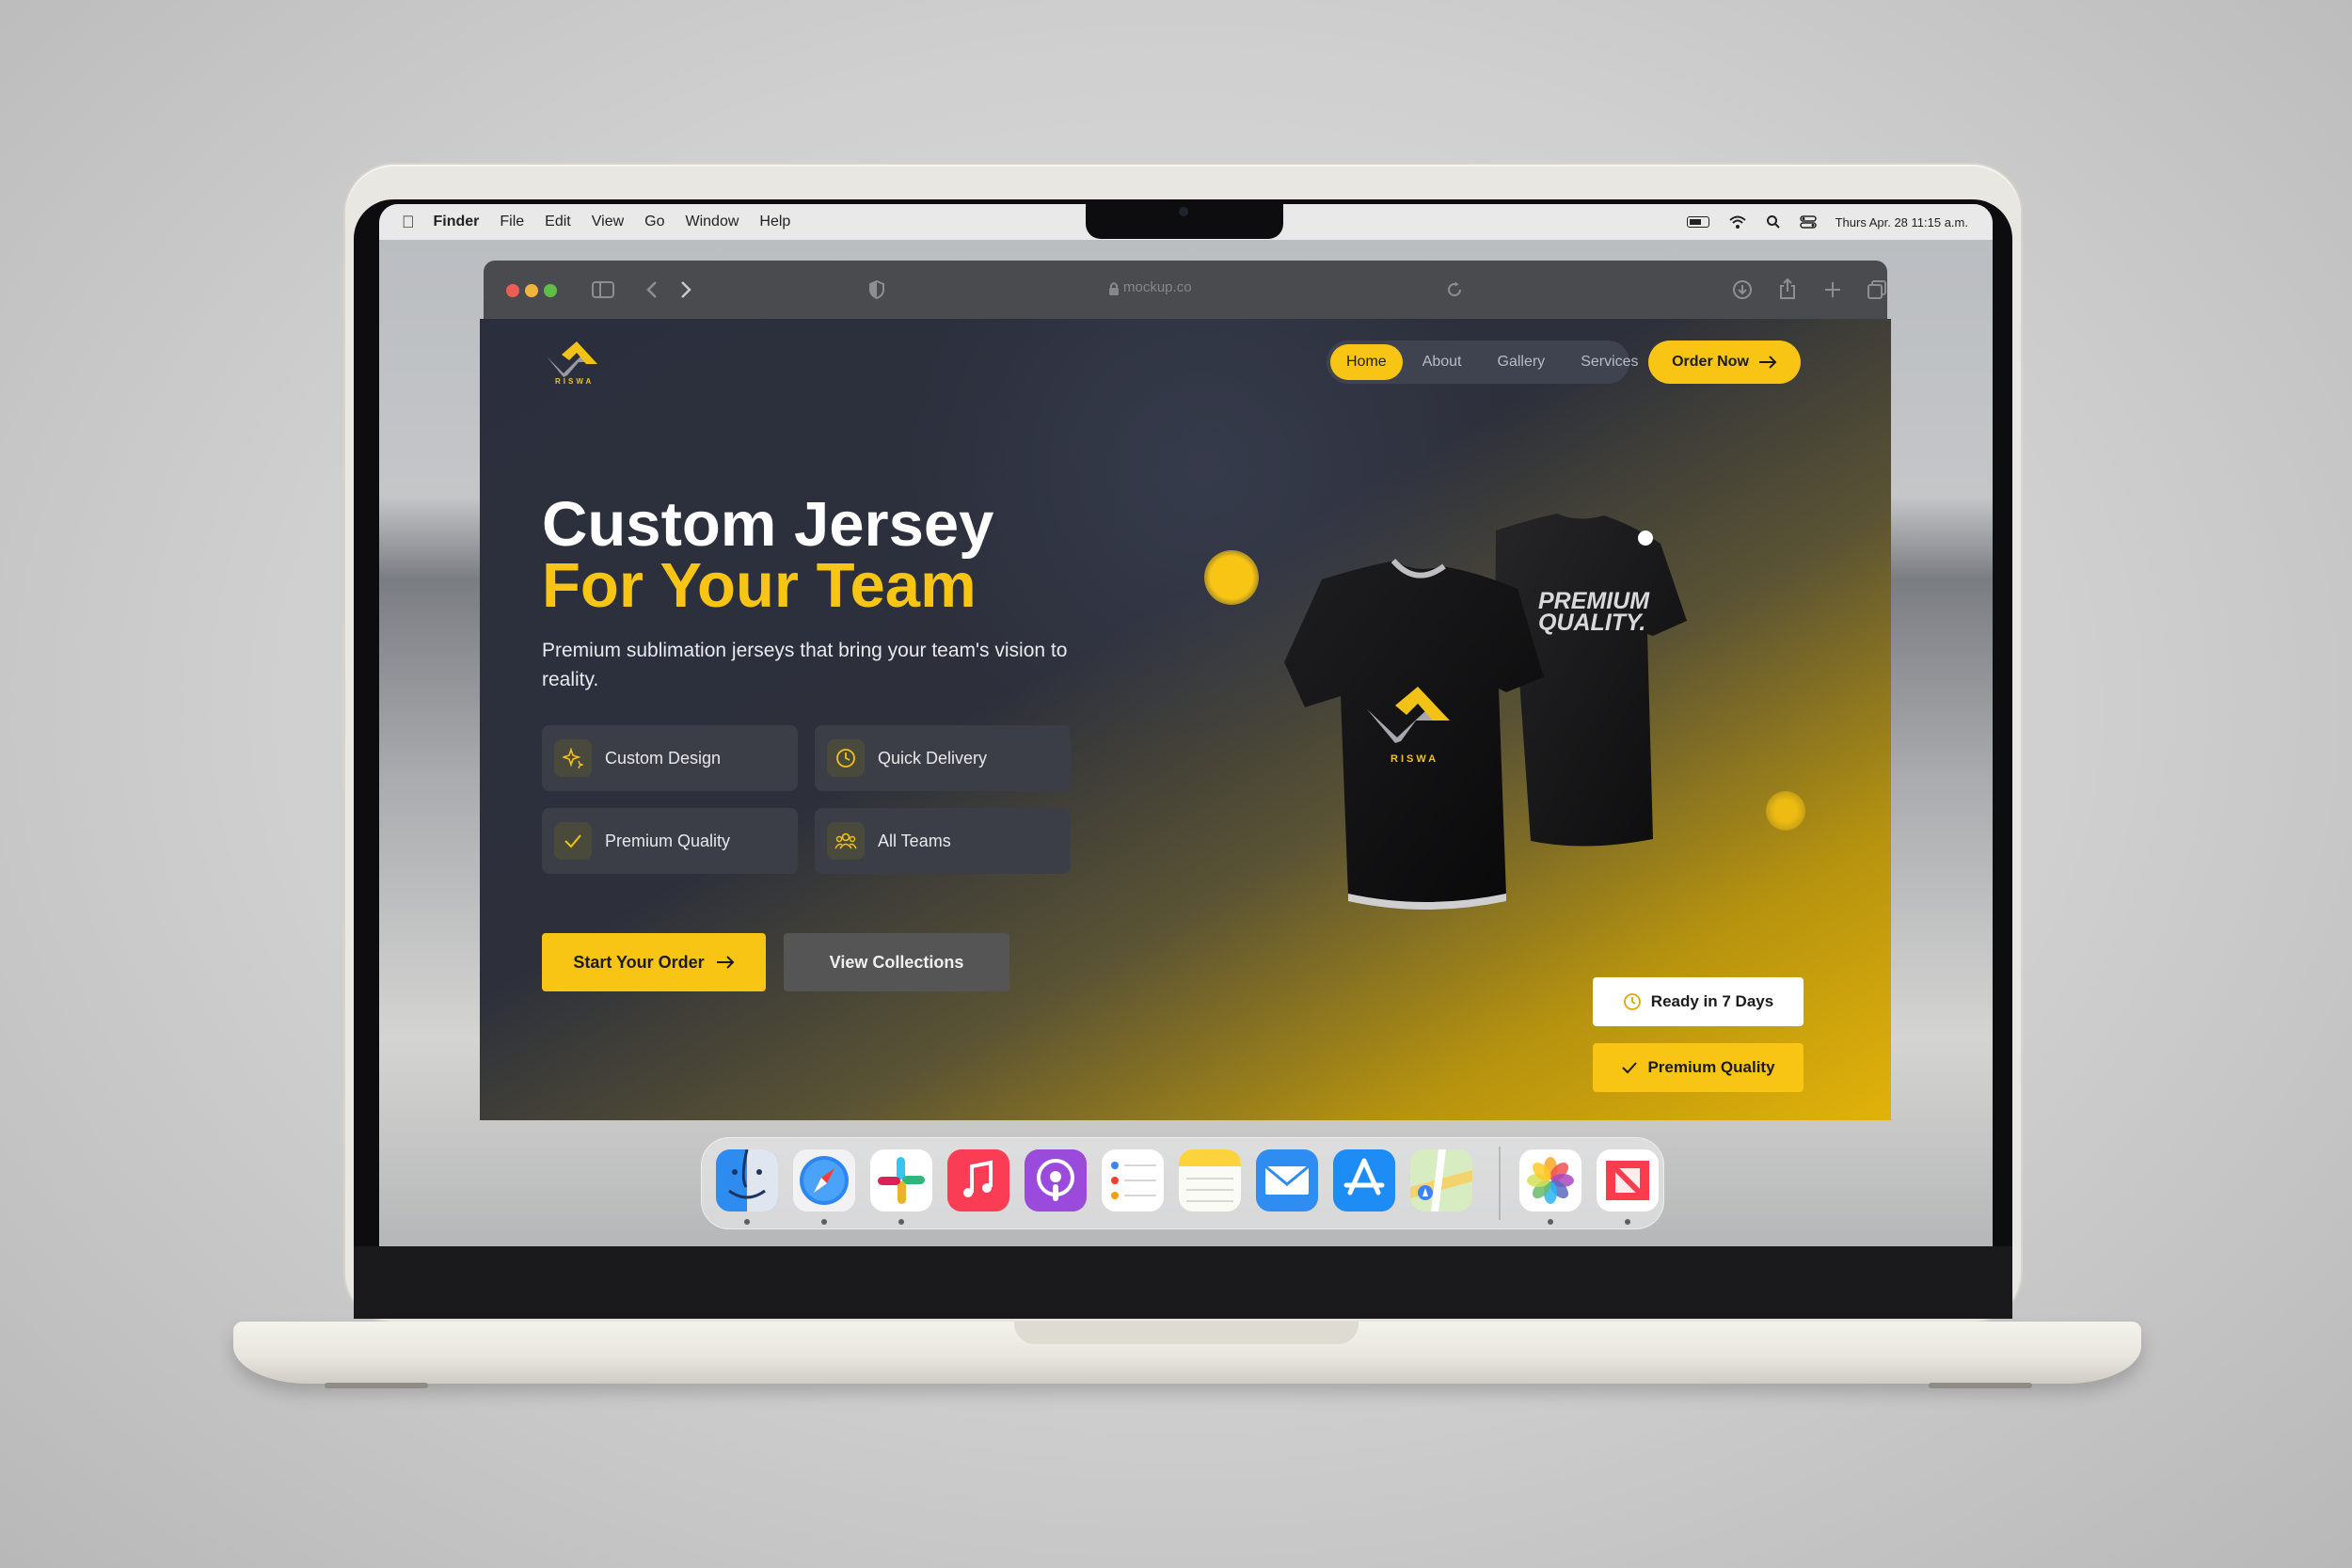 The height and width of the screenshot is (1568, 2352). I want to click on menu-app-name: Finder, so click(457, 222).